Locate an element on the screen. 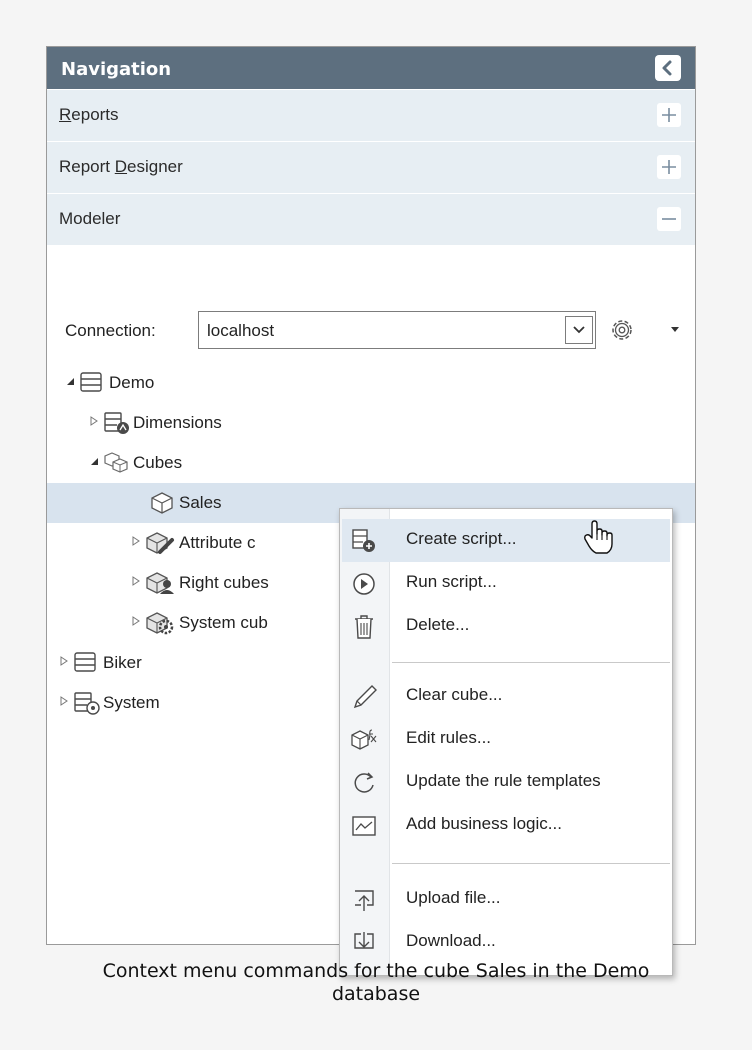  minus-icon is located at coordinates (669, 219).